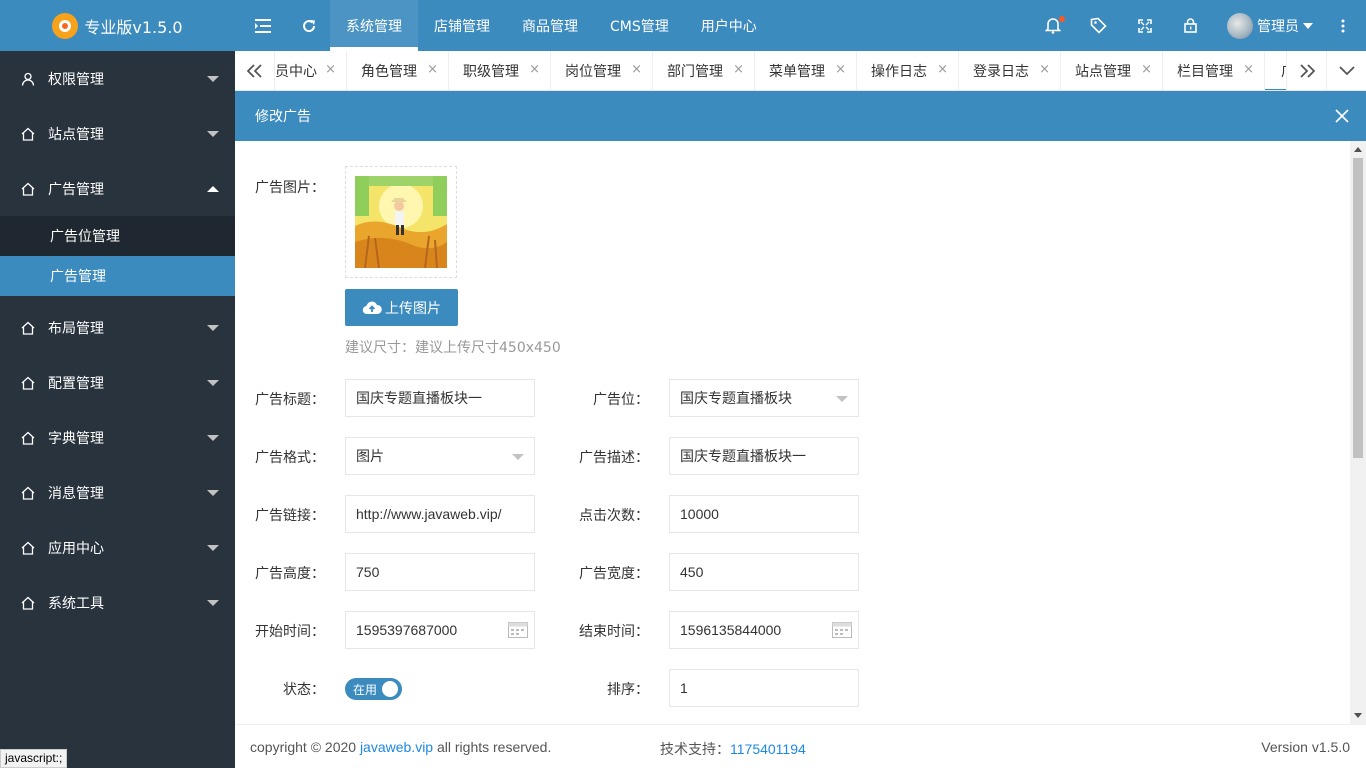 The image size is (1366, 768). I want to click on user-menu: 管理员, so click(1270, 25).